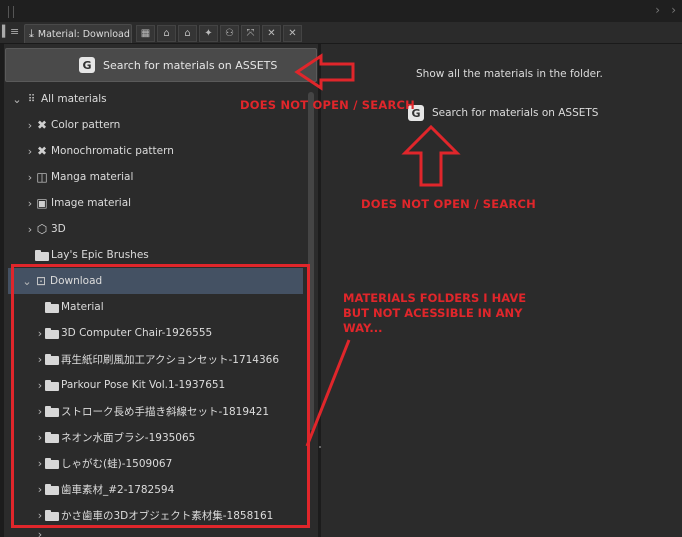 The height and width of the screenshot is (537, 682). What do you see at coordinates (292, 33) in the screenshot?
I see `collapse-icon: ✕` at bounding box center [292, 33].